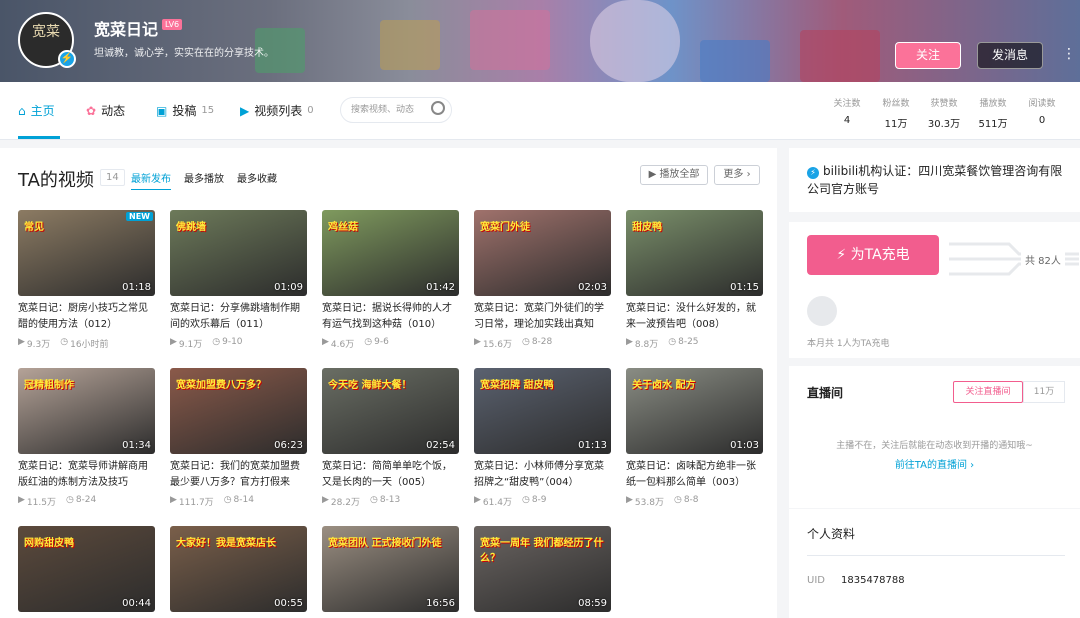 The width and height of the screenshot is (1080, 618). Describe the element at coordinates (1010, 55) in the screenshot. I see `message-button: 发消息` at that location.